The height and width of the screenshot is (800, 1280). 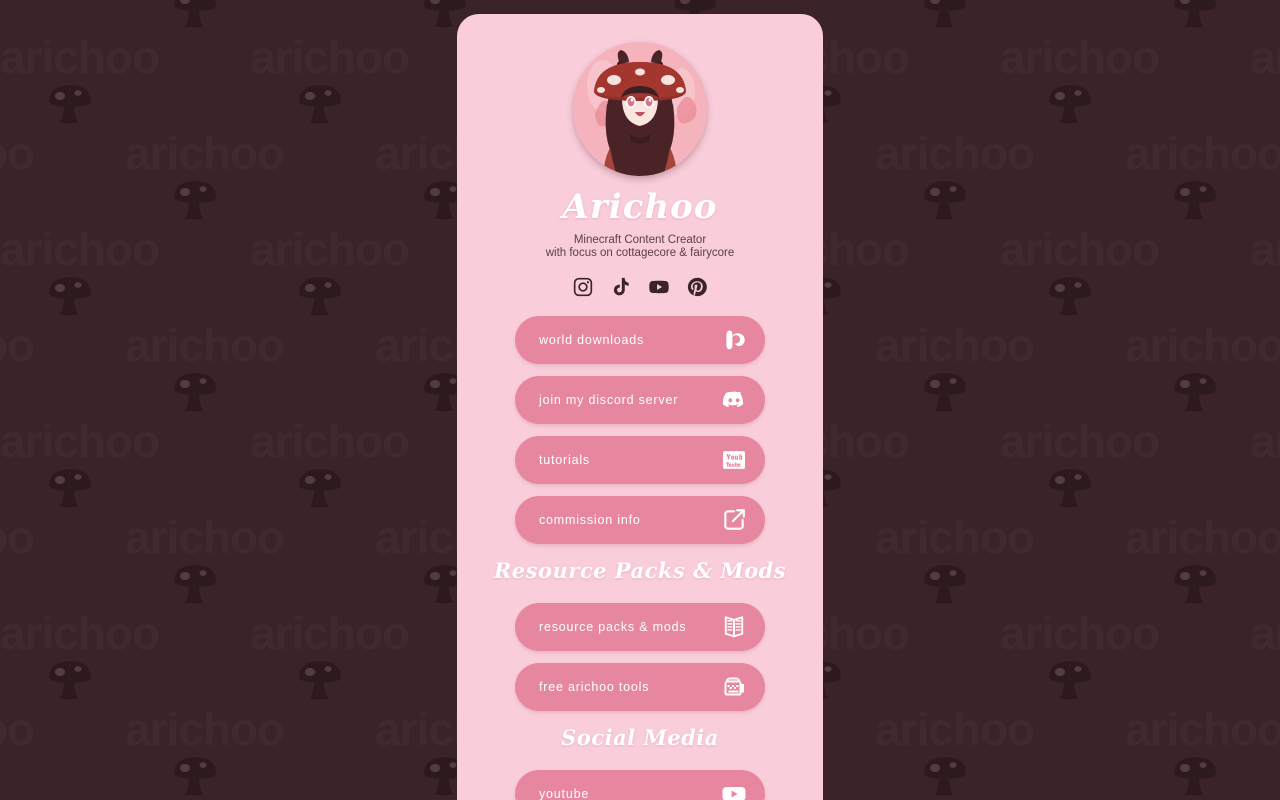 I want to click on link-label: join my discord server, so click(x=609, y=400).